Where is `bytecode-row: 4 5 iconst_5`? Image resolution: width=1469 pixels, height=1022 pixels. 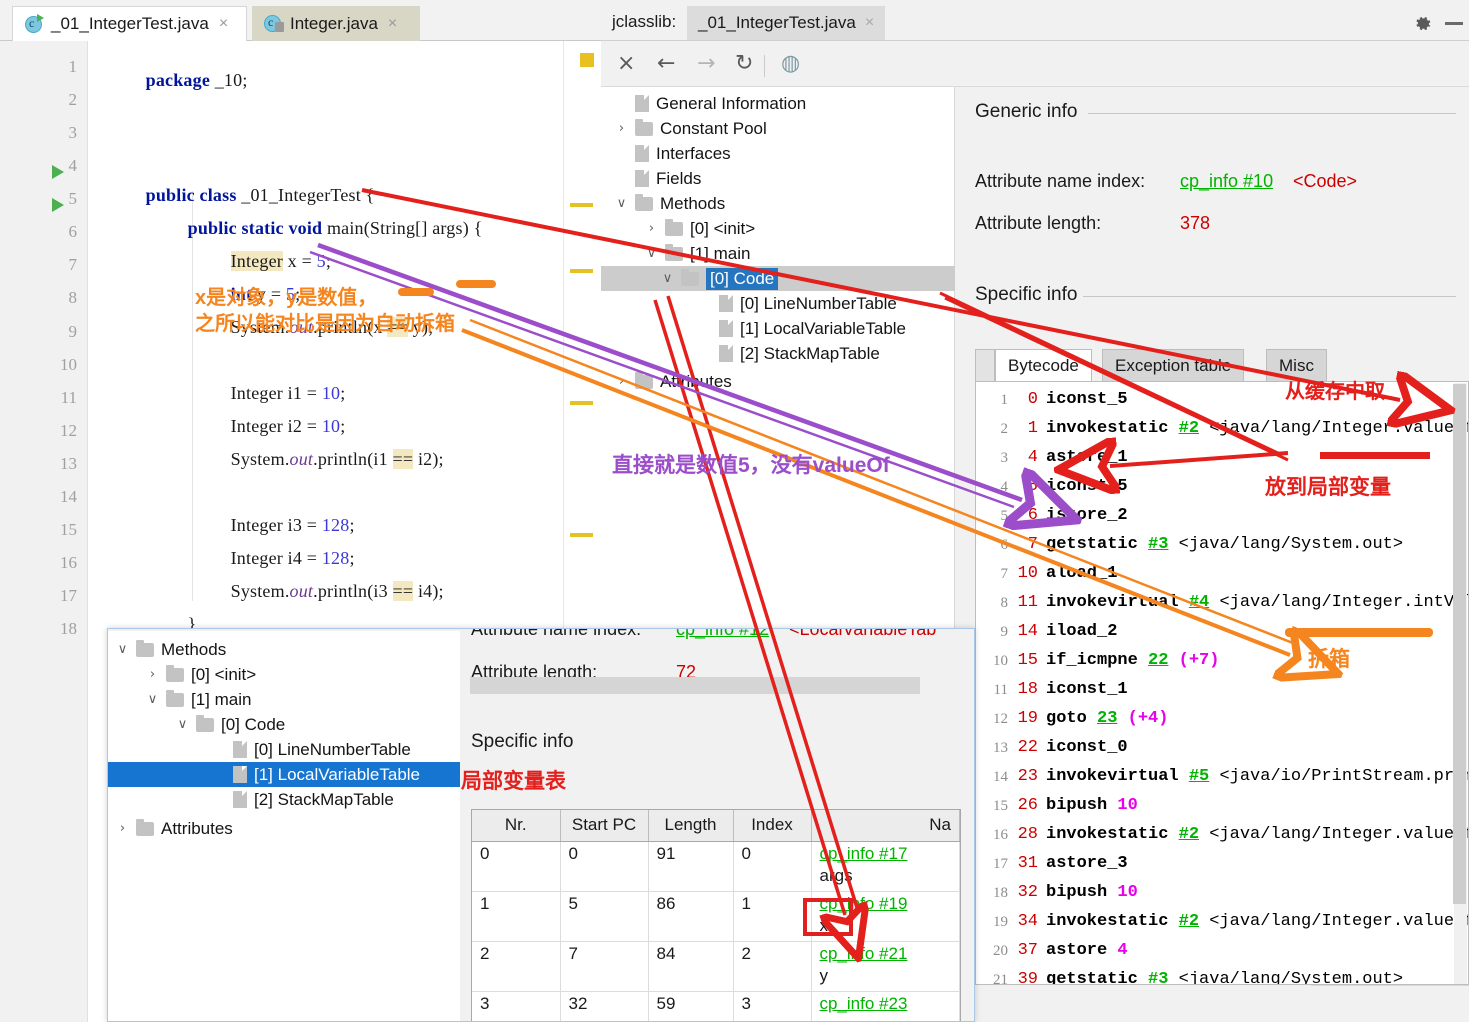
bytecode-row: 4 5 iconst_5 is located at coordinates (1222, 487).